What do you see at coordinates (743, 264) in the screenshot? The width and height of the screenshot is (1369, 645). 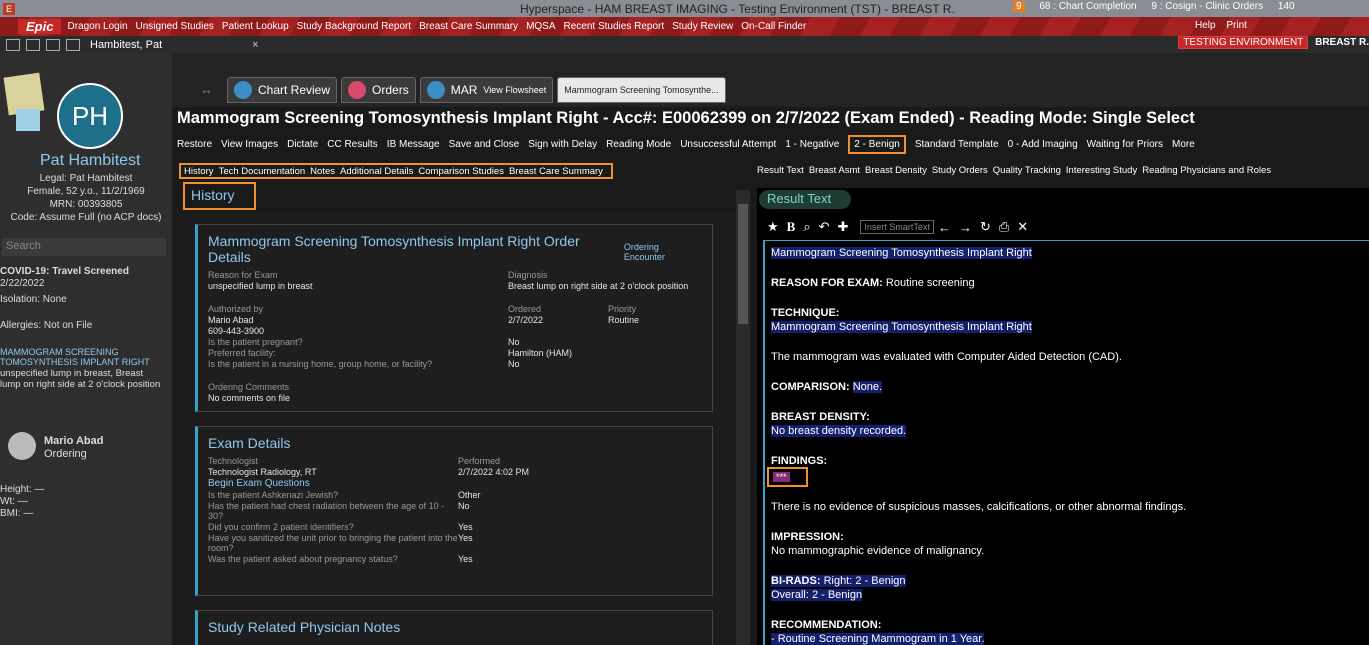 I see `scrollbar-thumb` at bounding box center [743, 264].